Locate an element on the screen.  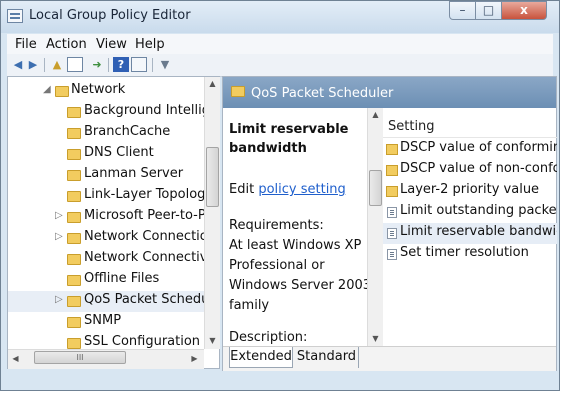
minimize-button: – is located at coordinates (462, 10).